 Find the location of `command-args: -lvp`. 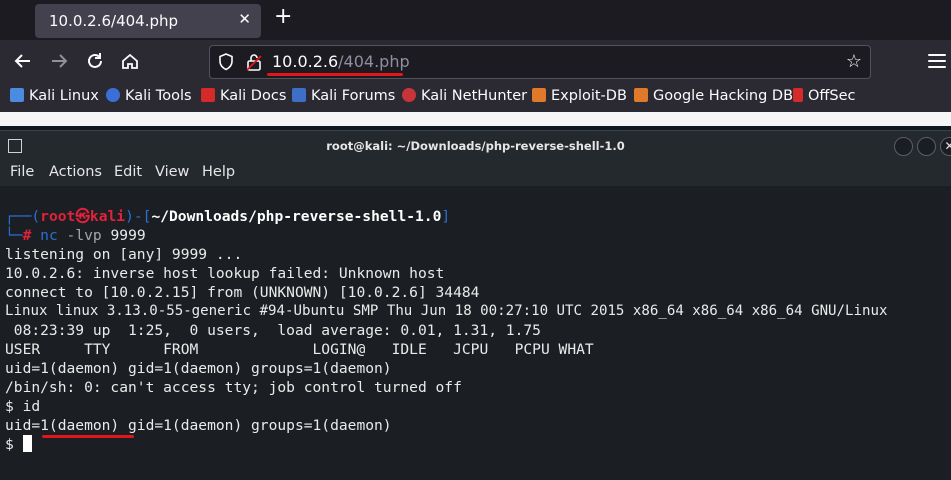

command-args: -lvp is located at coordinates (84, 235).